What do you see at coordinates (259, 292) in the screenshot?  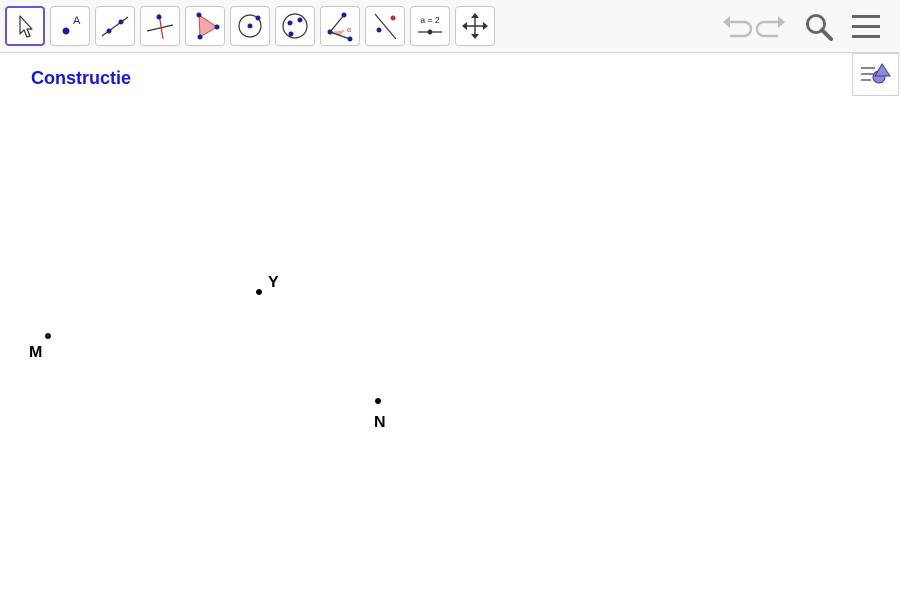 I see `point-y` at bounding box center [259, 292].